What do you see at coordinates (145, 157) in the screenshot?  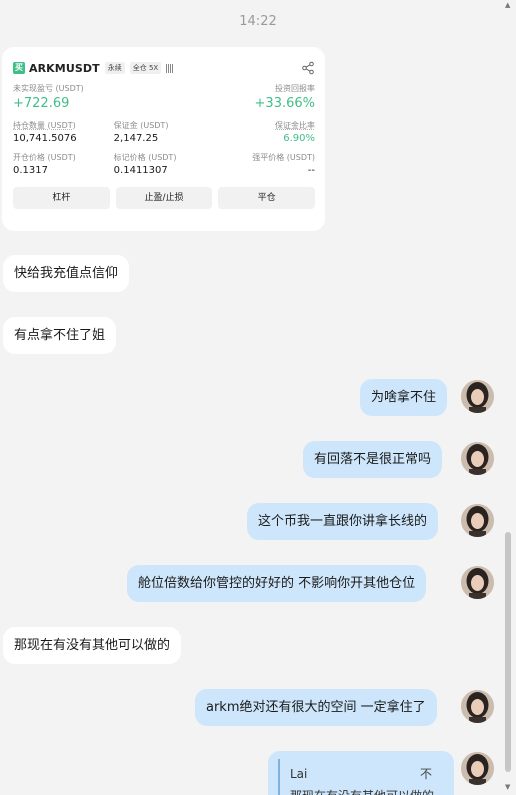 I see `mark-price-label: 标记价格 (USDT)` at bounding box center [145, 157].